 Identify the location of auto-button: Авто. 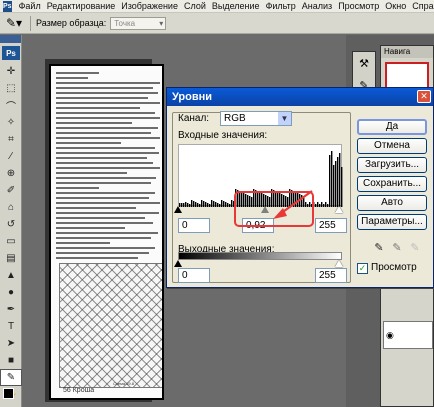
(392, 203).